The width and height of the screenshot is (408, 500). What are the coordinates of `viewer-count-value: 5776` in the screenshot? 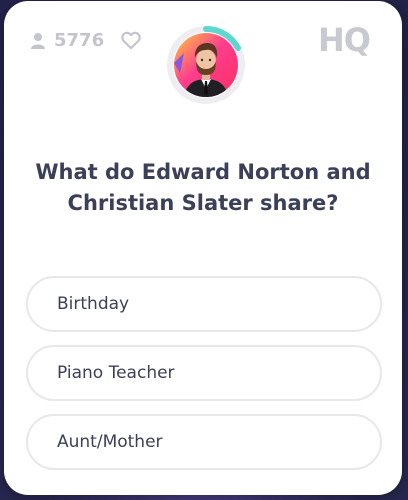 It's located at (79, 40).